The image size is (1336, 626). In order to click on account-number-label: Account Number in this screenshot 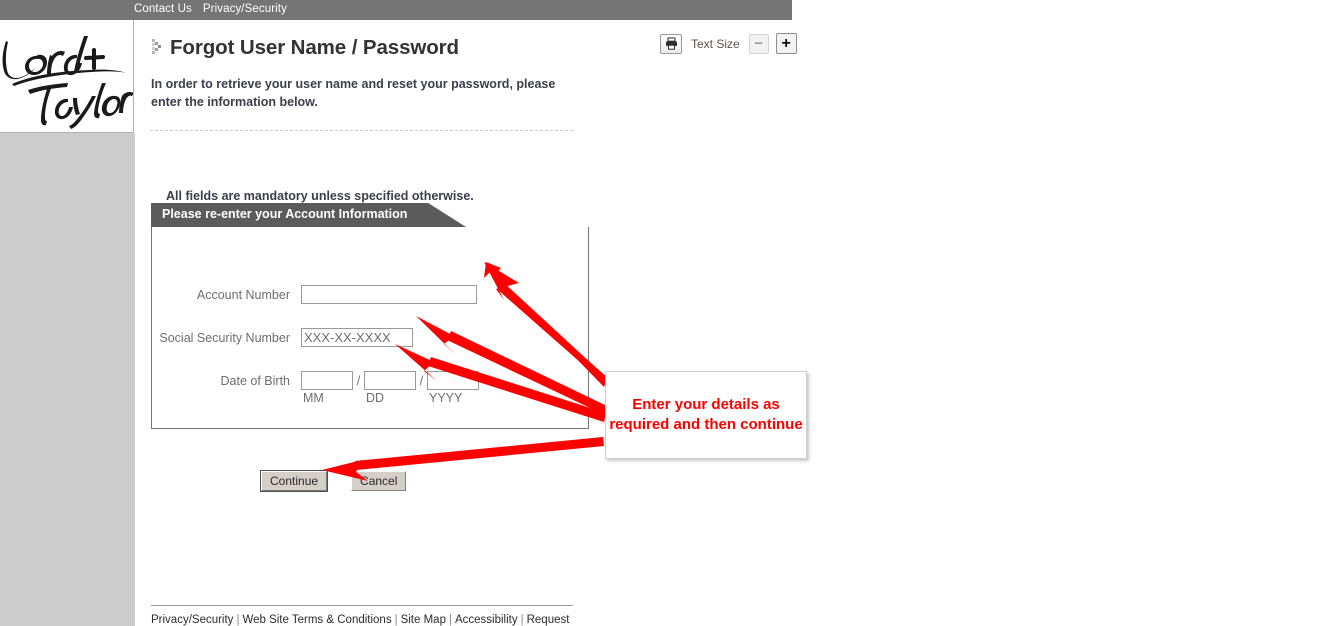, I will do `click(243, 294)`.